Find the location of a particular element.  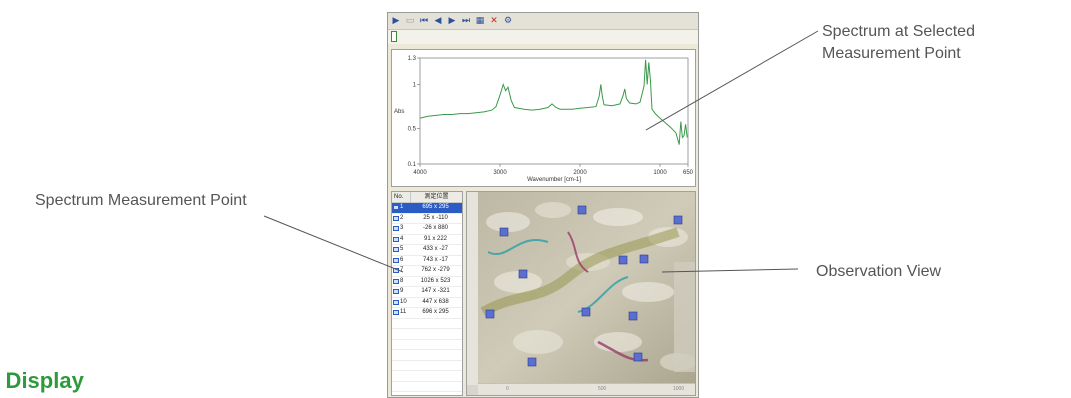

delete-icon: ✕ is located at coordinates (494, 21).